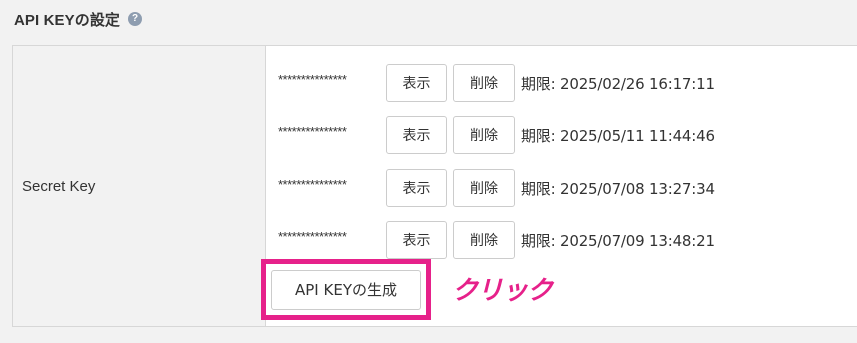 This screenshot has height=343, width=857. Describe the element at coordinates (59, 186) in the screenshot. I see `secret-key-label: Secret Key` at that location.